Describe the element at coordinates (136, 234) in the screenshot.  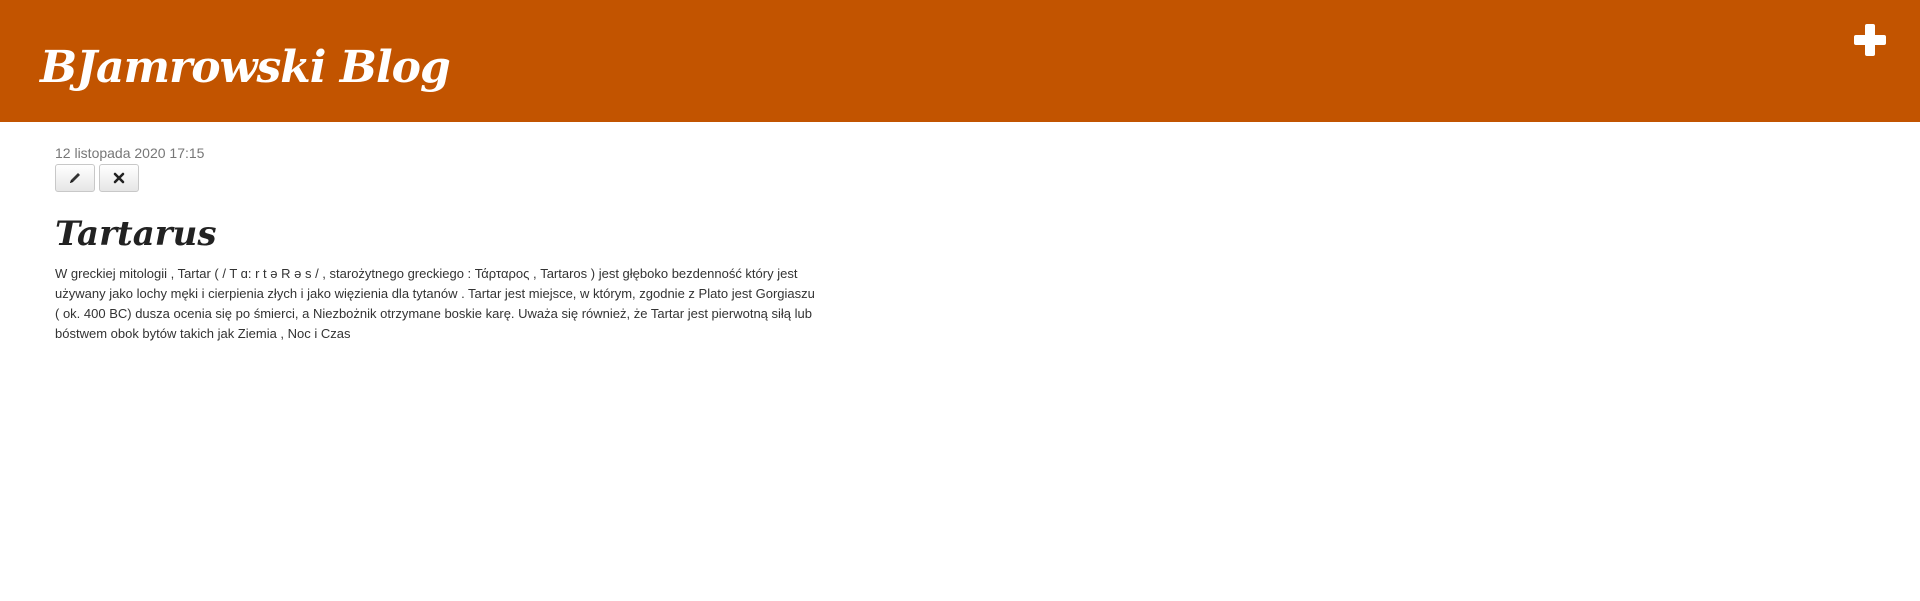
I see `post-title: Tartarus` at that location.